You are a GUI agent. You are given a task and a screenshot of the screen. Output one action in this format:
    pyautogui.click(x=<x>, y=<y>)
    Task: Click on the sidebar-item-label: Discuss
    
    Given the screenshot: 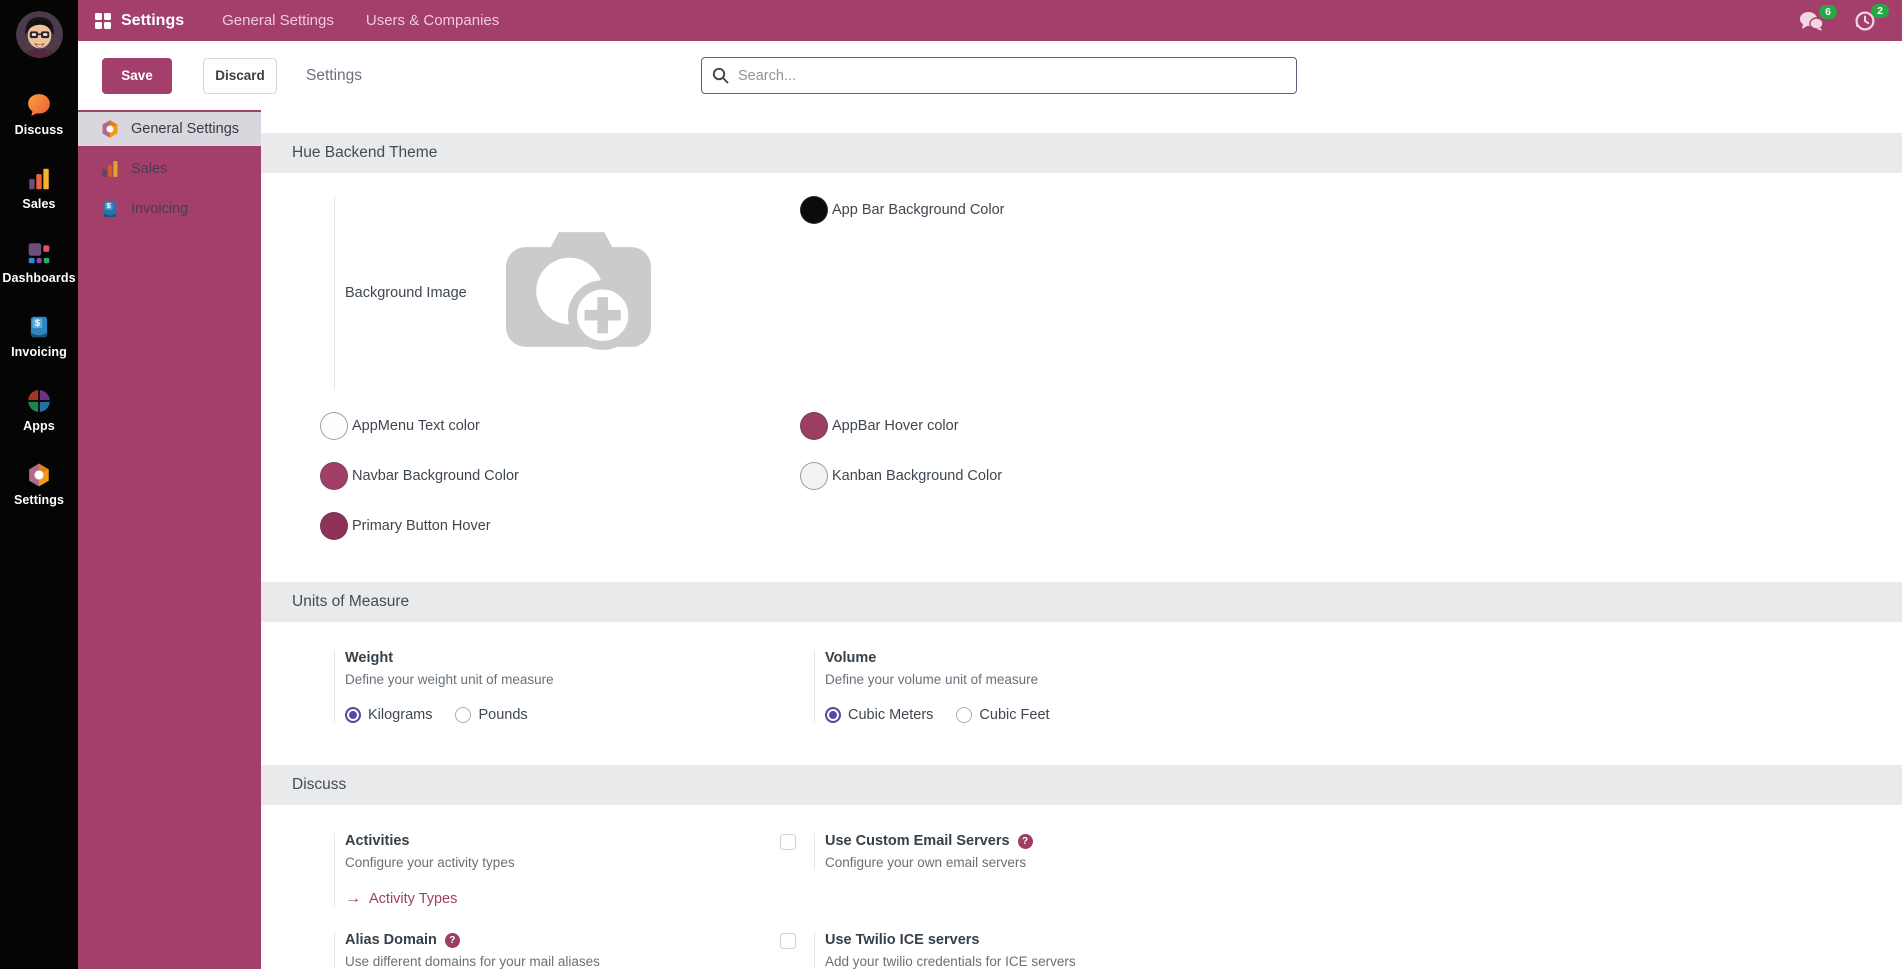 What is the action you would take?
    pyautogui.click(x=39, y=130)
    